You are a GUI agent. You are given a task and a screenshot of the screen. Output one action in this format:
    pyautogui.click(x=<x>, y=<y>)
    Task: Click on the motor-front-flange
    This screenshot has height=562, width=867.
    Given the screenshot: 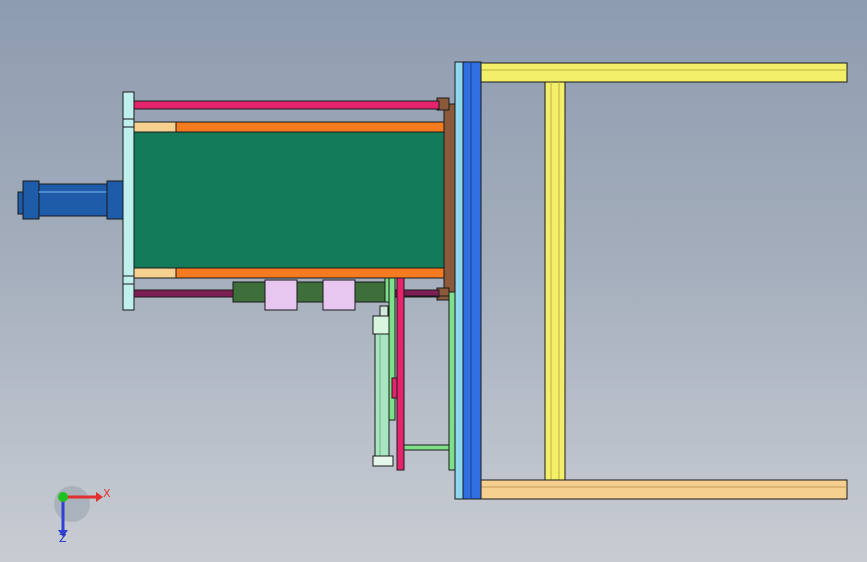 What is the action you would take?
    pyautogui.click(x=115, y=200)
    